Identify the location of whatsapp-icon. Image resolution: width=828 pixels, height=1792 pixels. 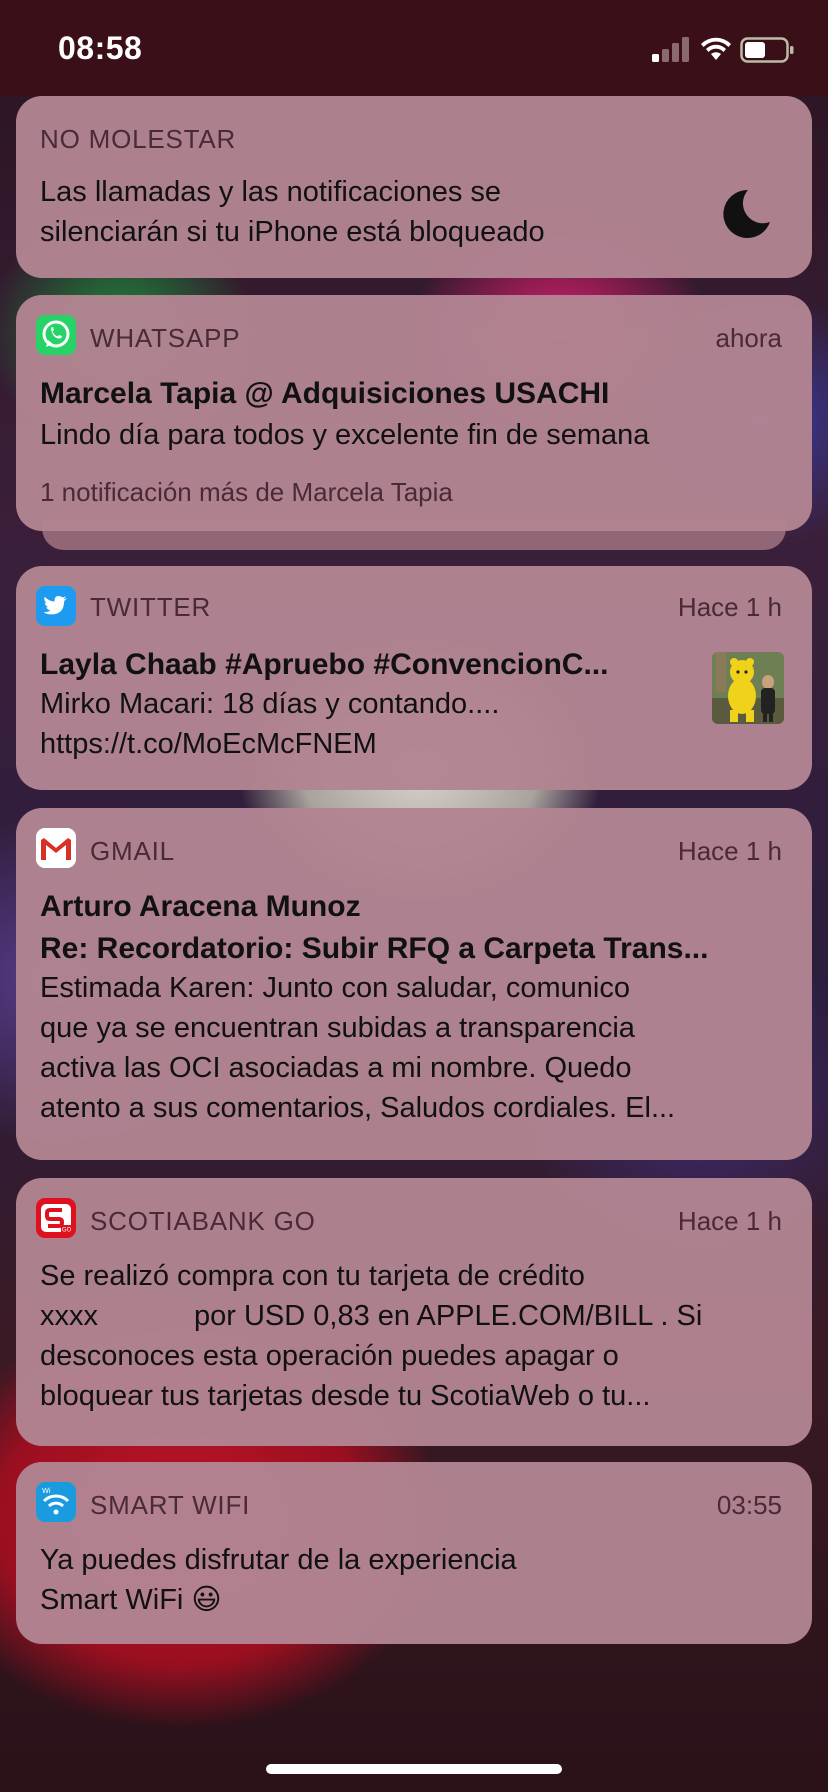
(56, 335).